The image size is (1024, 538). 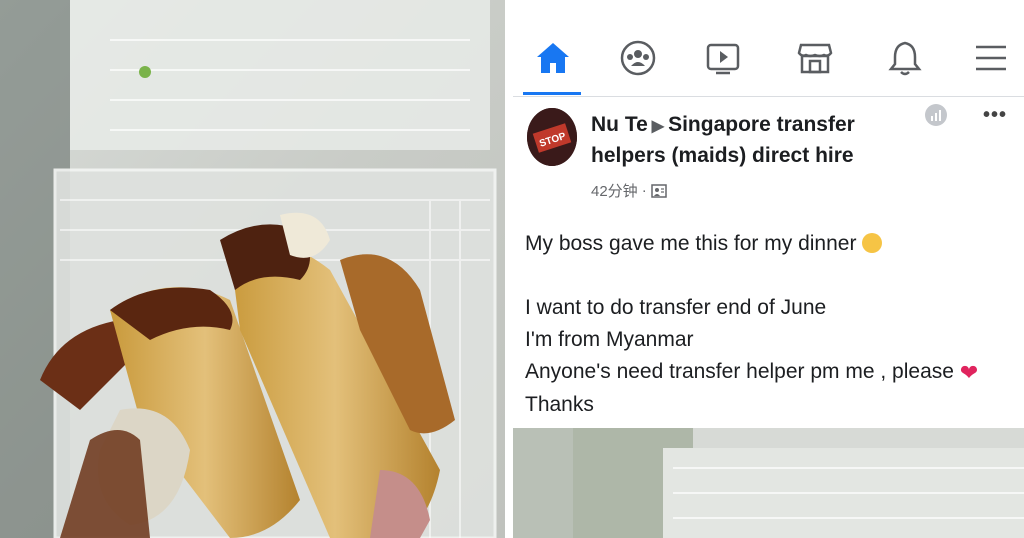 I want to click on active-tab-indicator, so click(x=552, y=93).